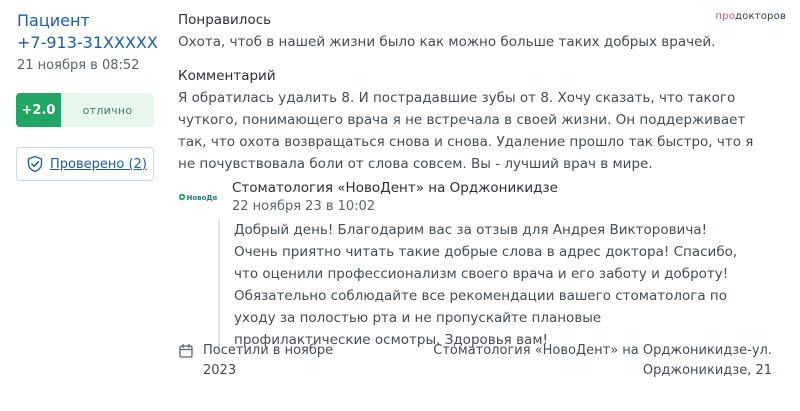  I want to click on clinic-logo-text: НовоДент, so click(203, 198).